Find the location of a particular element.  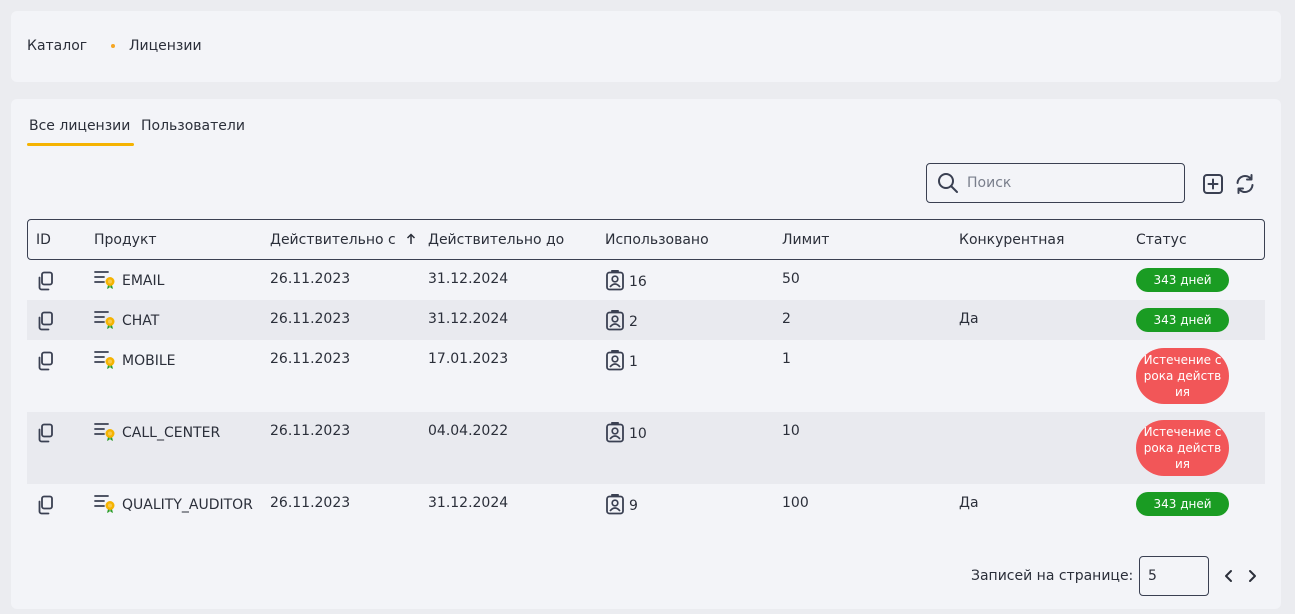

product-cell: CALL_CENTER is located at coordinates (173, 448).